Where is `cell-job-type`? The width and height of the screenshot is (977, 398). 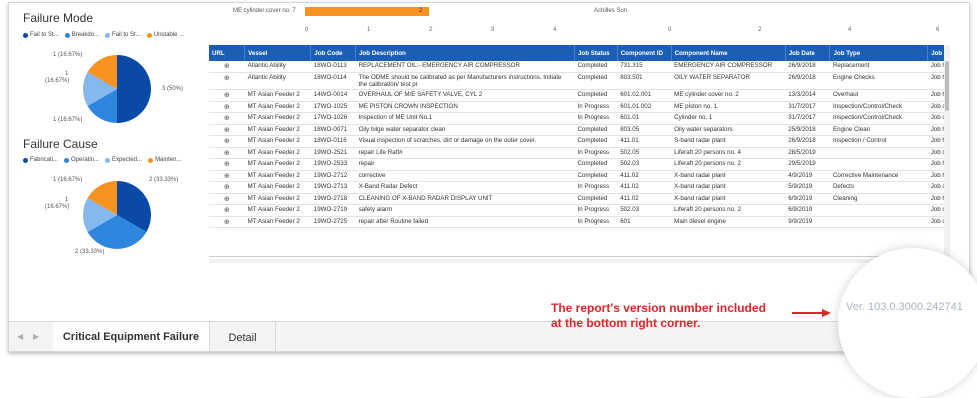
cell-job-type is located at coordinates (878, 222).